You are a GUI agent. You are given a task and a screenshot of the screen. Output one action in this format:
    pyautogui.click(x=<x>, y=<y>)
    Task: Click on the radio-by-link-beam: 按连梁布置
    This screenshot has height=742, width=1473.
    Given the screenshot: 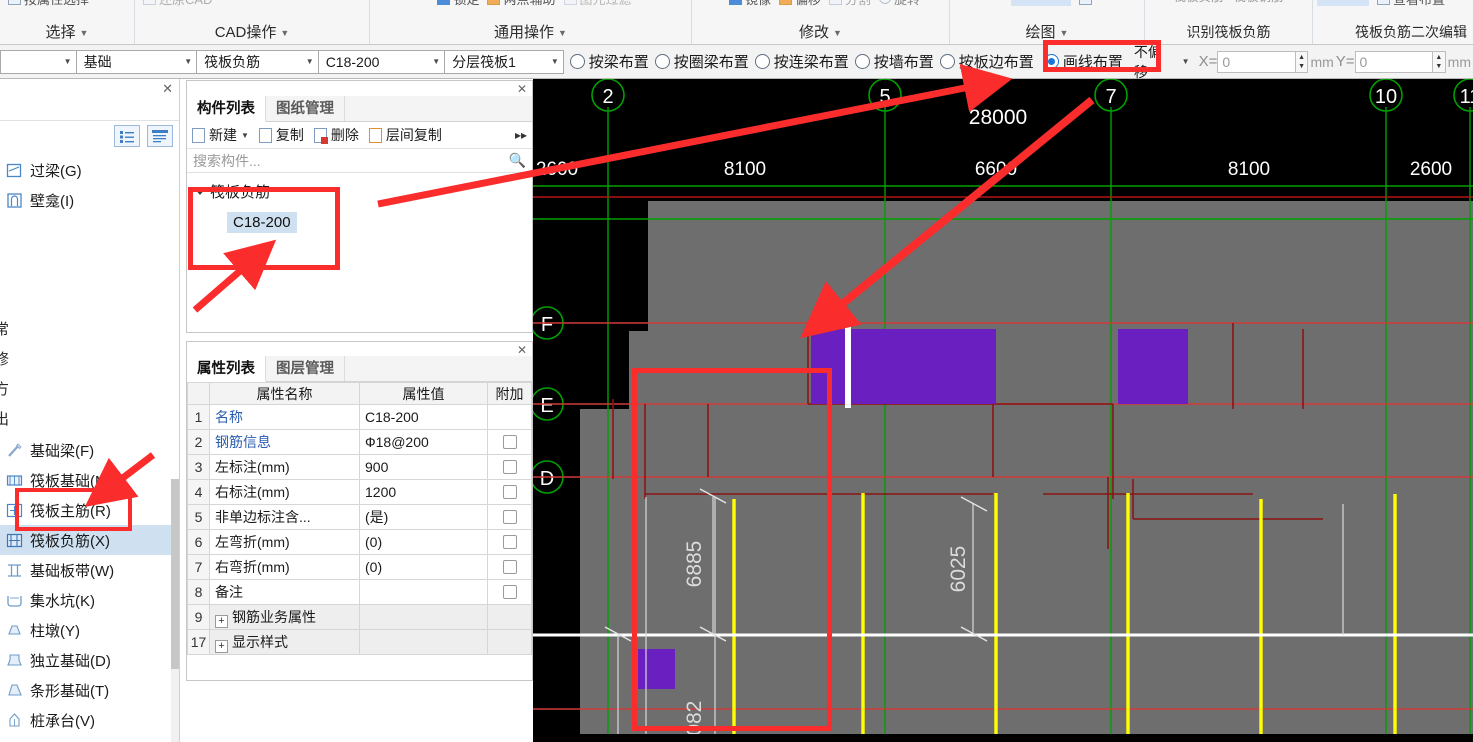 What is the action you would take?
    pyautogui.click(x=801, y=61)
    